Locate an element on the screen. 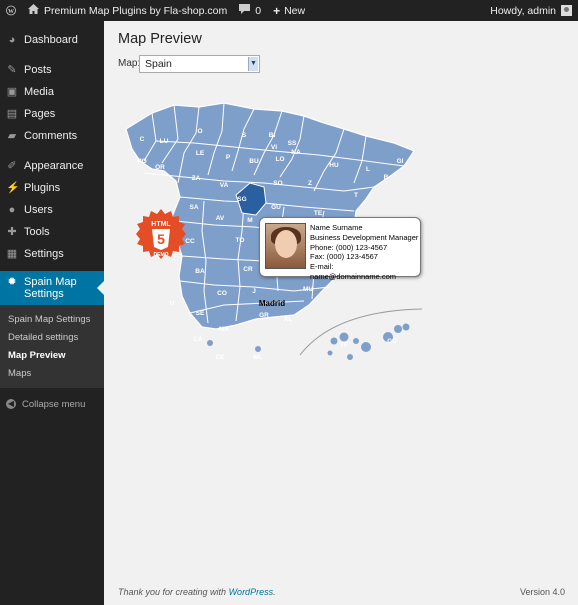  sidebar-item-label: Users is located at coordinates (38, 210).